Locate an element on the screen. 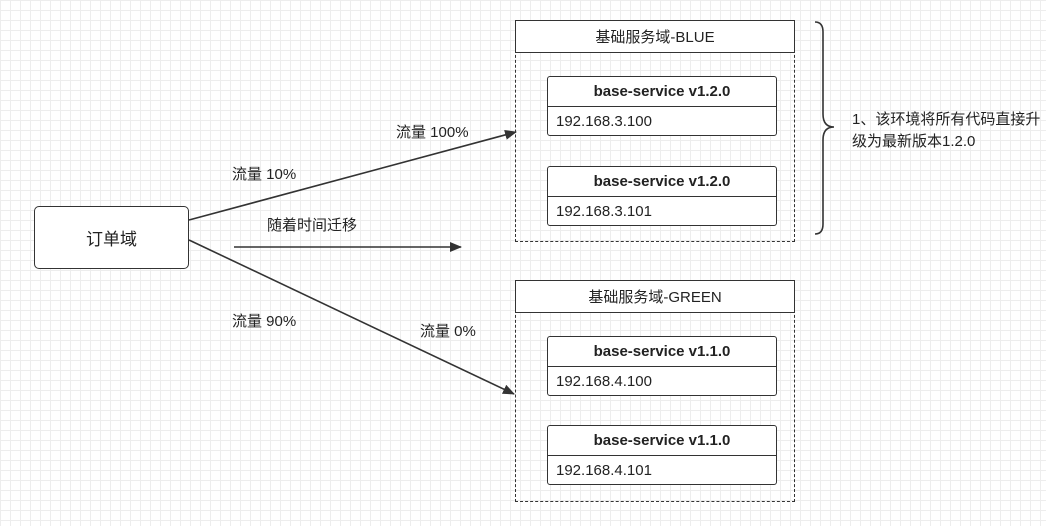 This screenshot has width=1046, height=526. service-card: base-service v1.1.0 192.168.4.100 is located at coordinates (662, 366).